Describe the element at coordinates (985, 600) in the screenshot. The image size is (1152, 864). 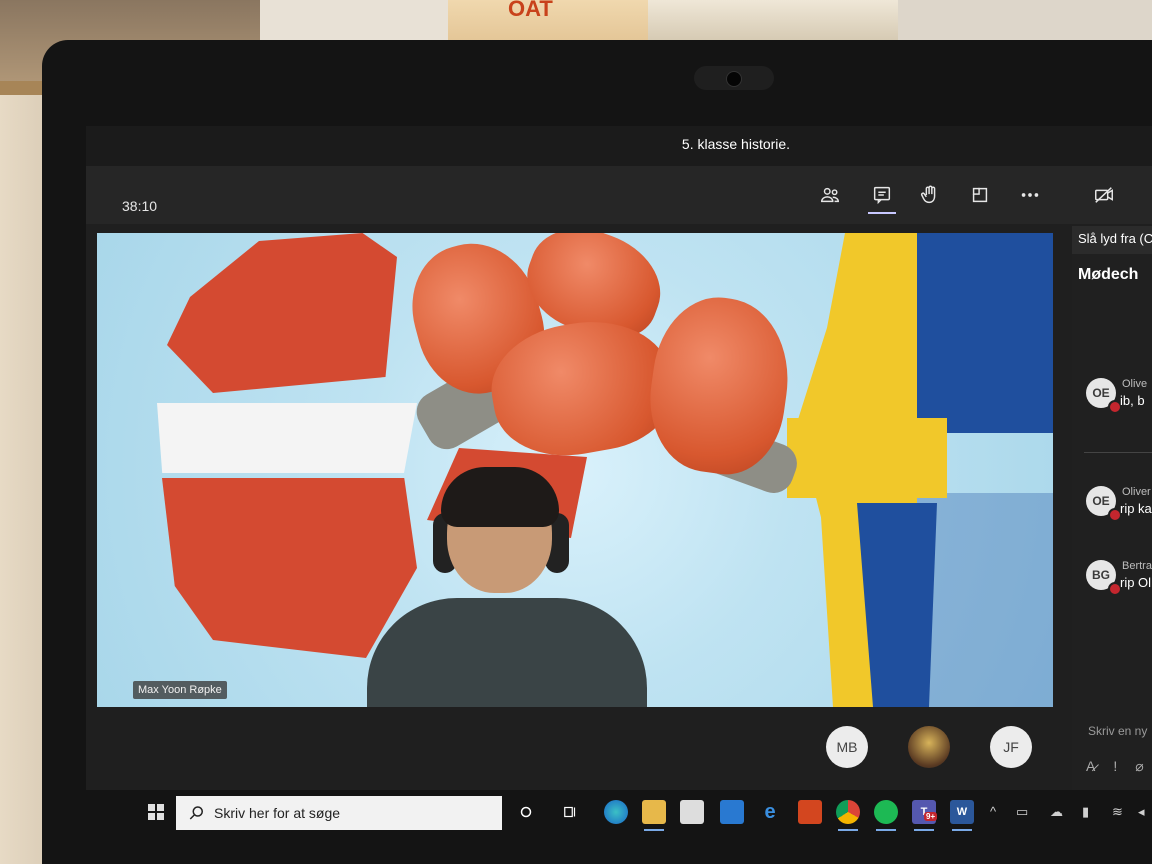
I see `sweden-map-coast` at that location.